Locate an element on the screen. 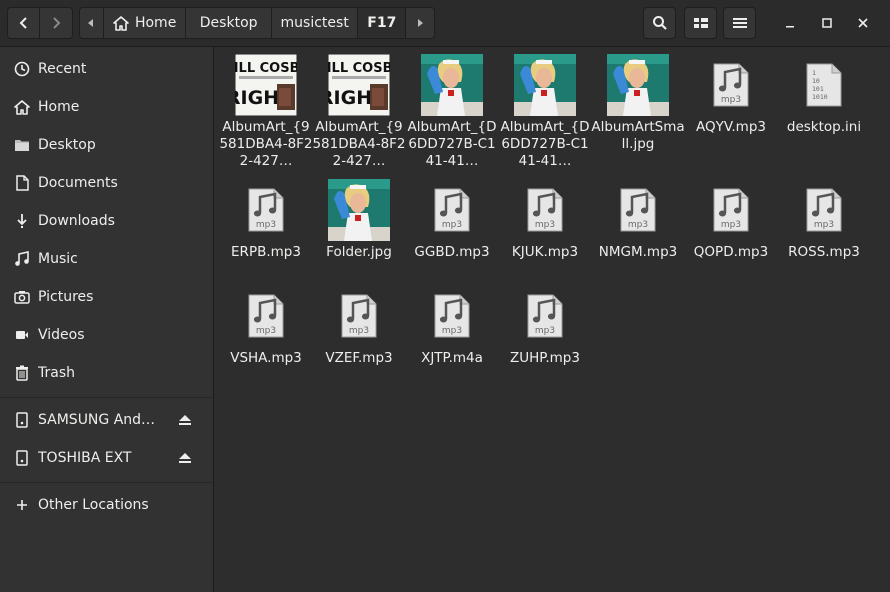 The width and height of the screenshot is (890, 592). file-item: 1 10 101 1010 desktop.ini is located at coordinates (824, 94).